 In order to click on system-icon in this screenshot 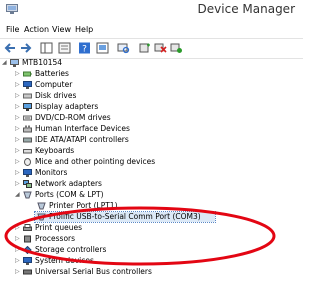, I will do `click(27, 261)`.